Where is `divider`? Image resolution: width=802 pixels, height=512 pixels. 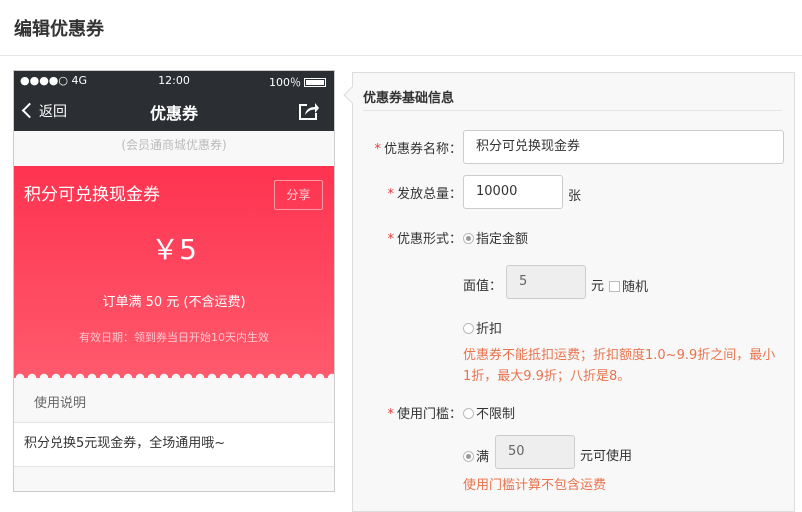 divider is located at coordinates (572, 110).